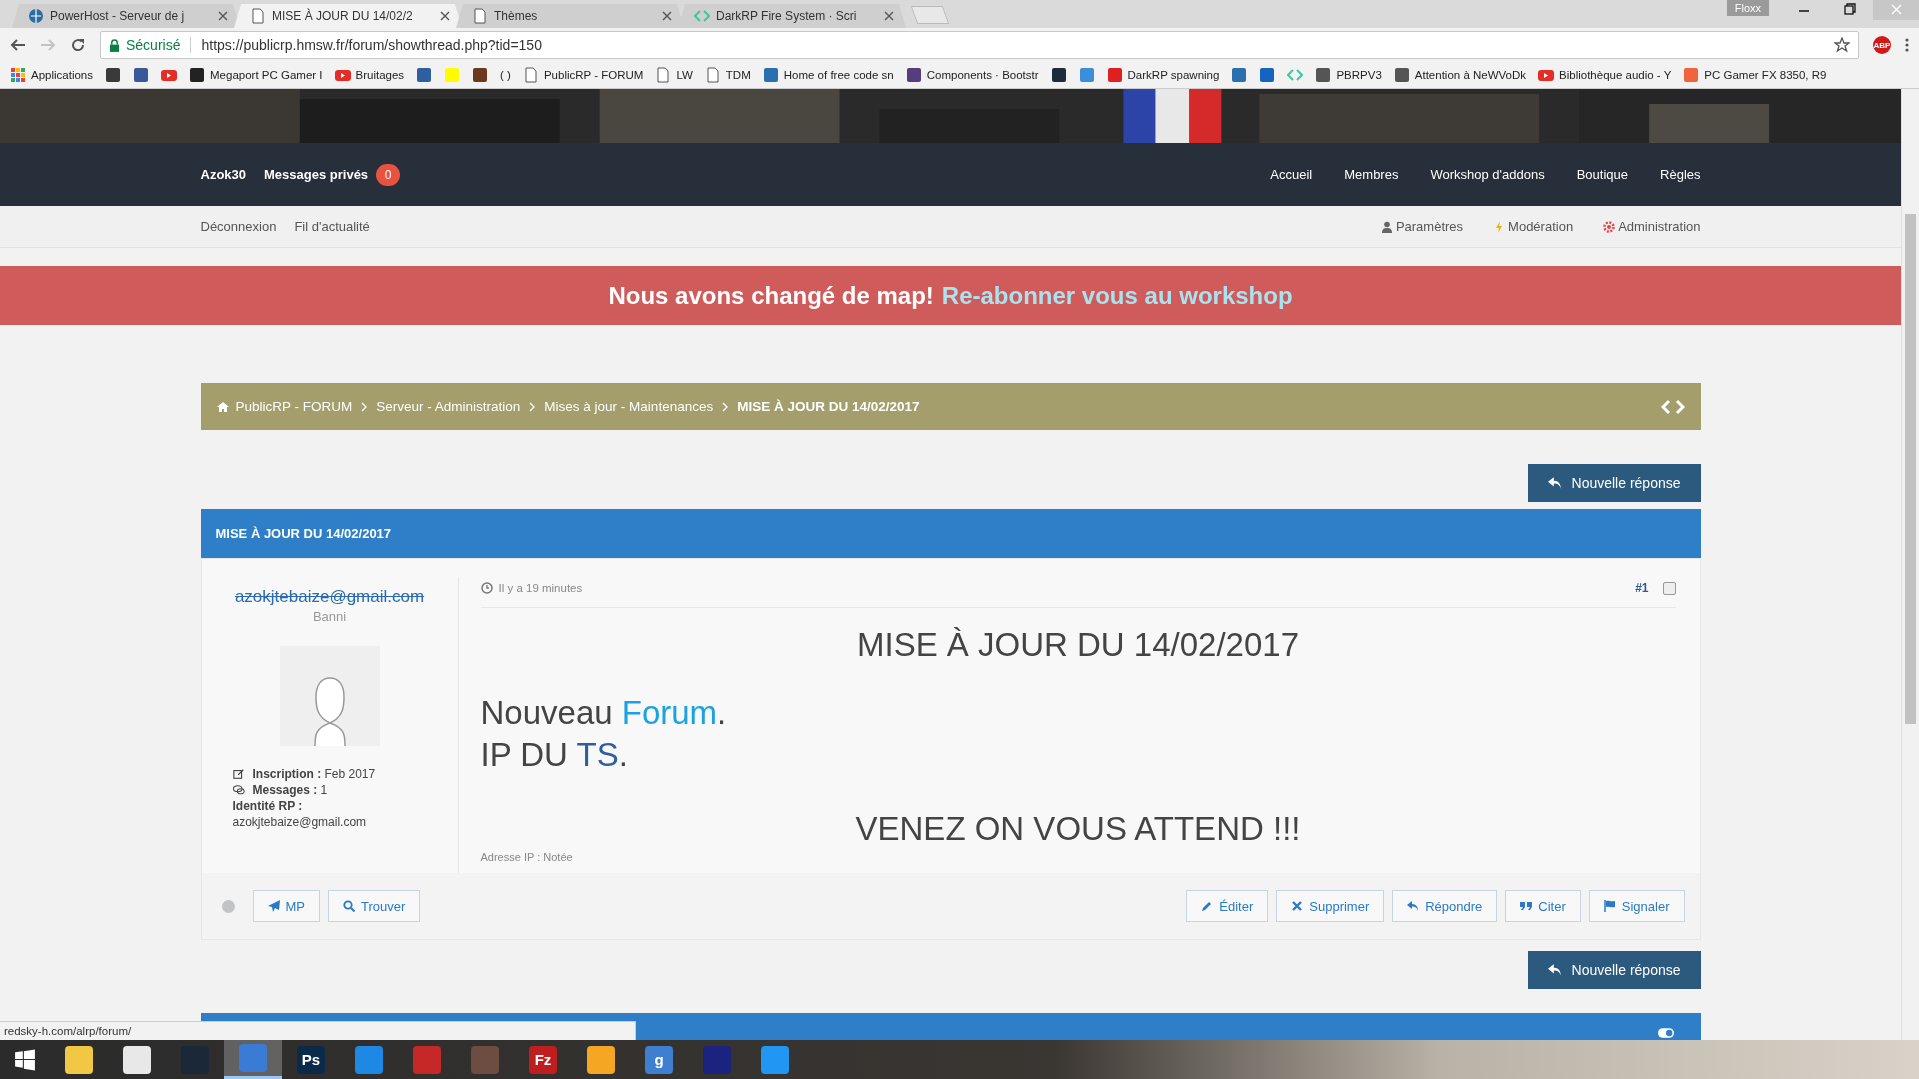  I want to click on secure-label: Sécurisé, so click(153, 45).